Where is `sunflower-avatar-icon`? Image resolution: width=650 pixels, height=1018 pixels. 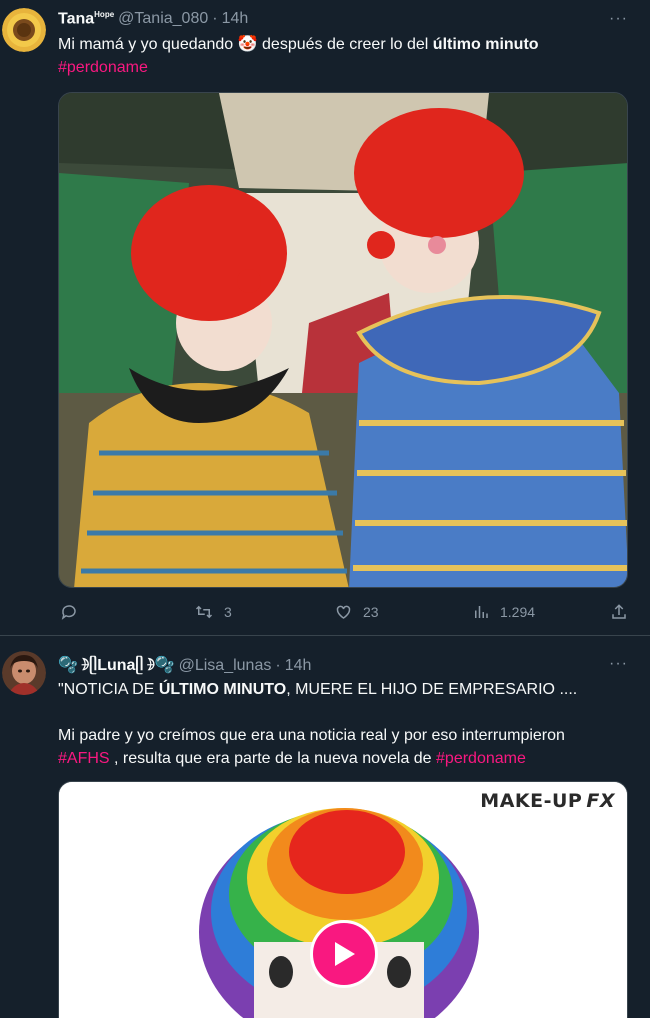
sunflower-avatar-icon is located at coordinates (24, 30).